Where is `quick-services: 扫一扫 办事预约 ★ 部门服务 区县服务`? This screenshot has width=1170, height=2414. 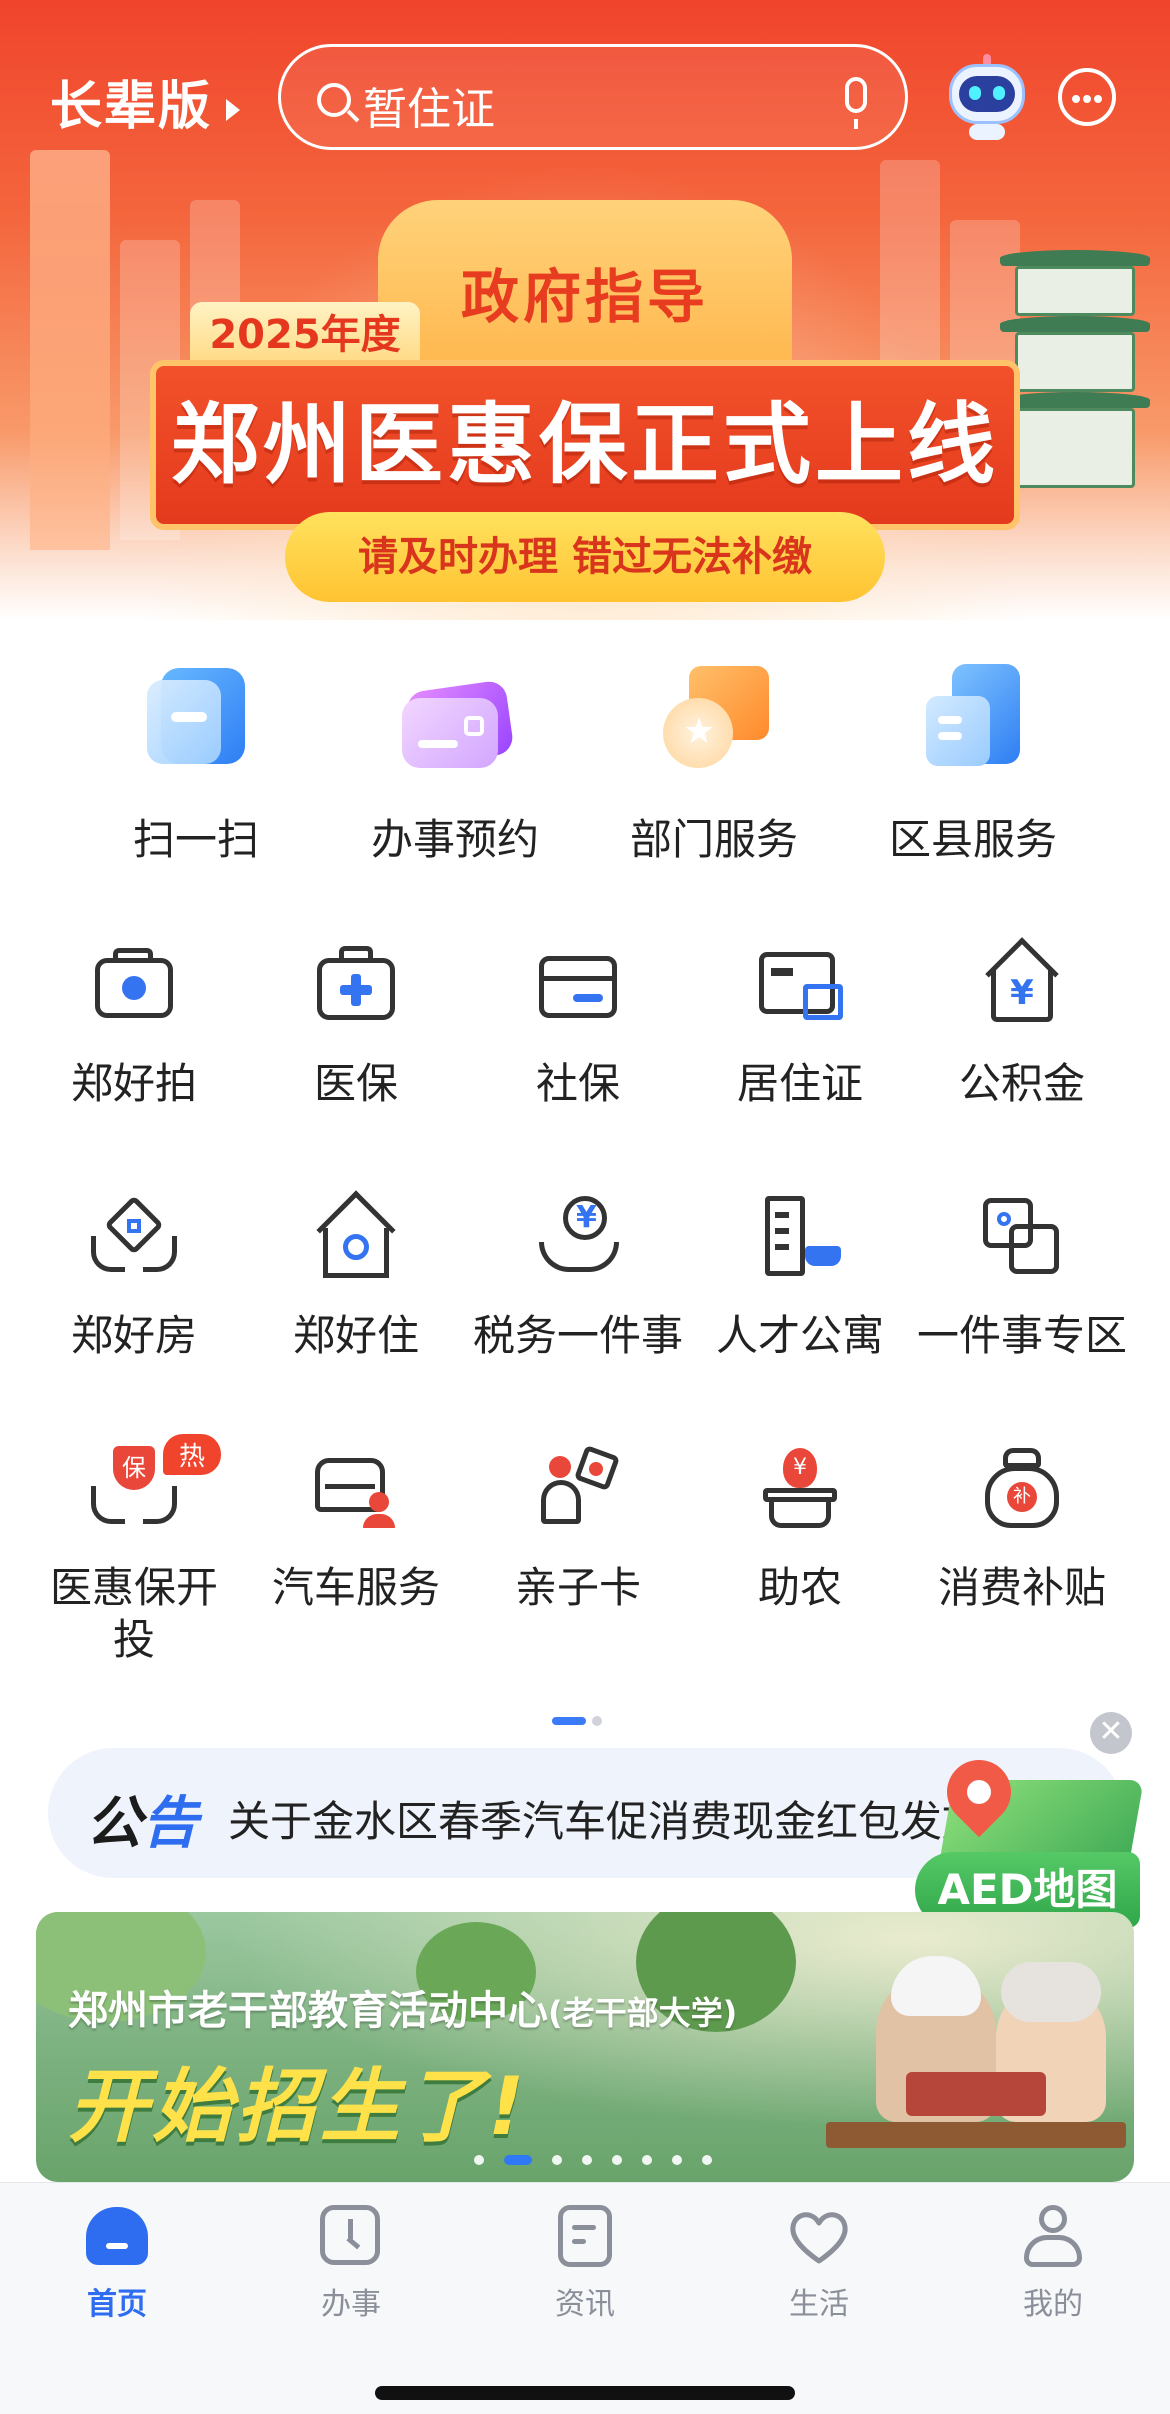 quick-services: 扫一扫 办事预约 ★ 部门服务 区县服务 is located at coordinates (585, 765).